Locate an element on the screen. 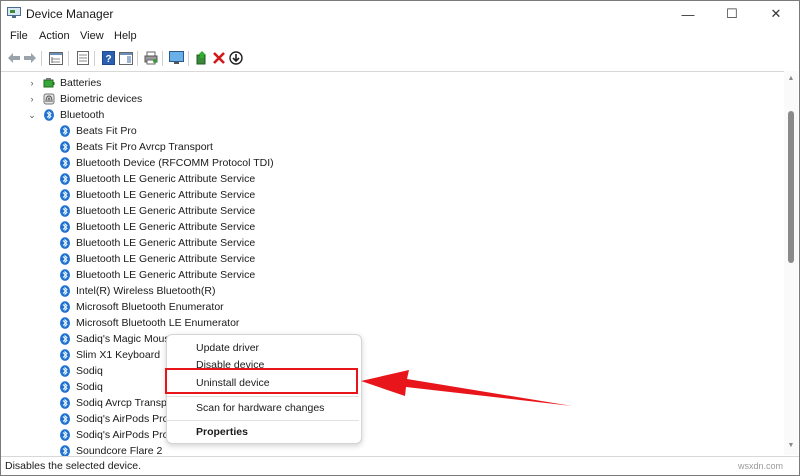 The image size is (800, 476). red-arrow-shape is located at coordinates (466, 388).